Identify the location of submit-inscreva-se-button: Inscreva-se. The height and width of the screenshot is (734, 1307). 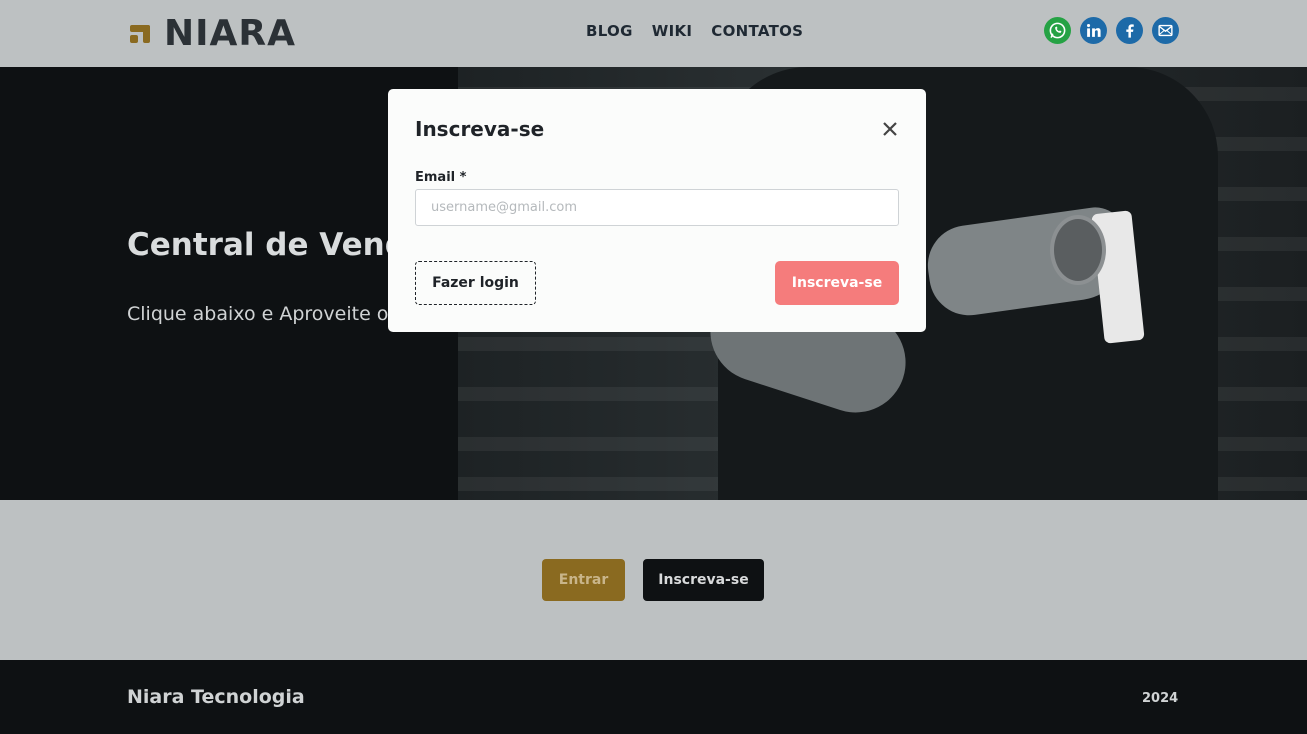
(837, 283).